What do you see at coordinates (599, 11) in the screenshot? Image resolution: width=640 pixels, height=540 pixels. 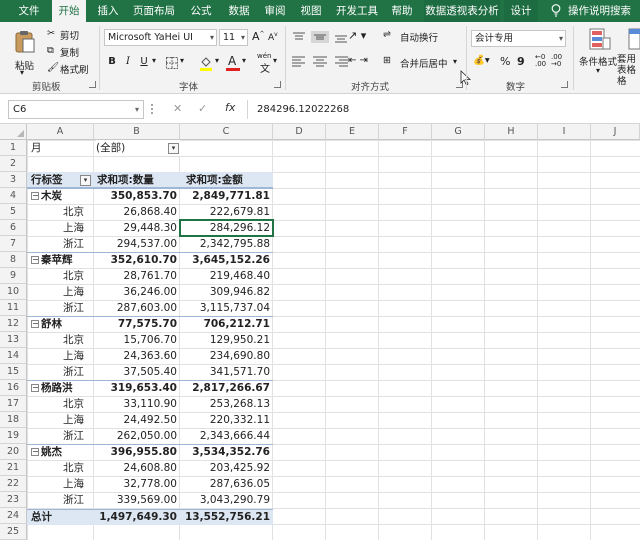 I see `tell-me-search: 操作说明搜索` at bounding box center [599, 11].